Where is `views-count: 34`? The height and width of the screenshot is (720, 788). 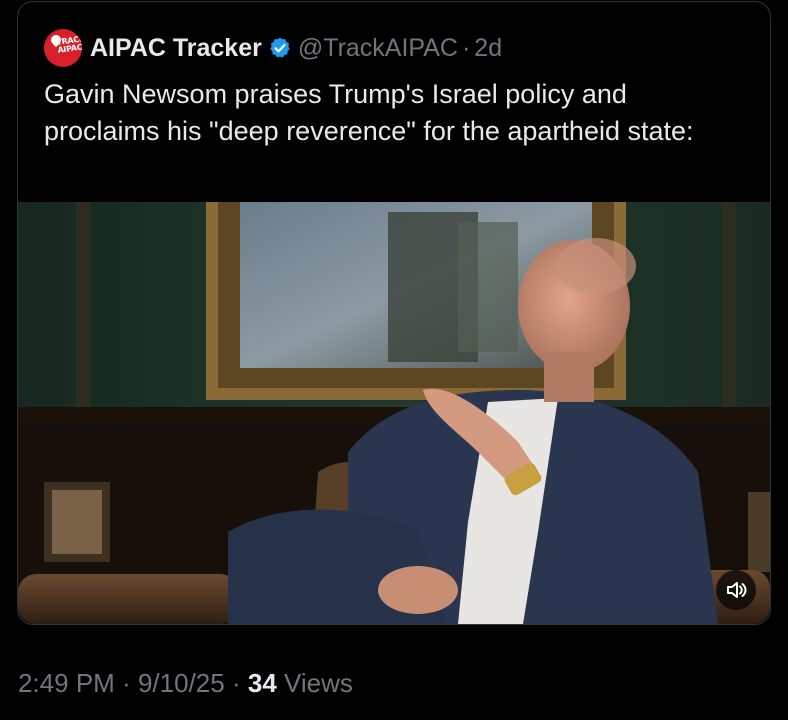 views-count: 34 is located at coordinates (262, 683).